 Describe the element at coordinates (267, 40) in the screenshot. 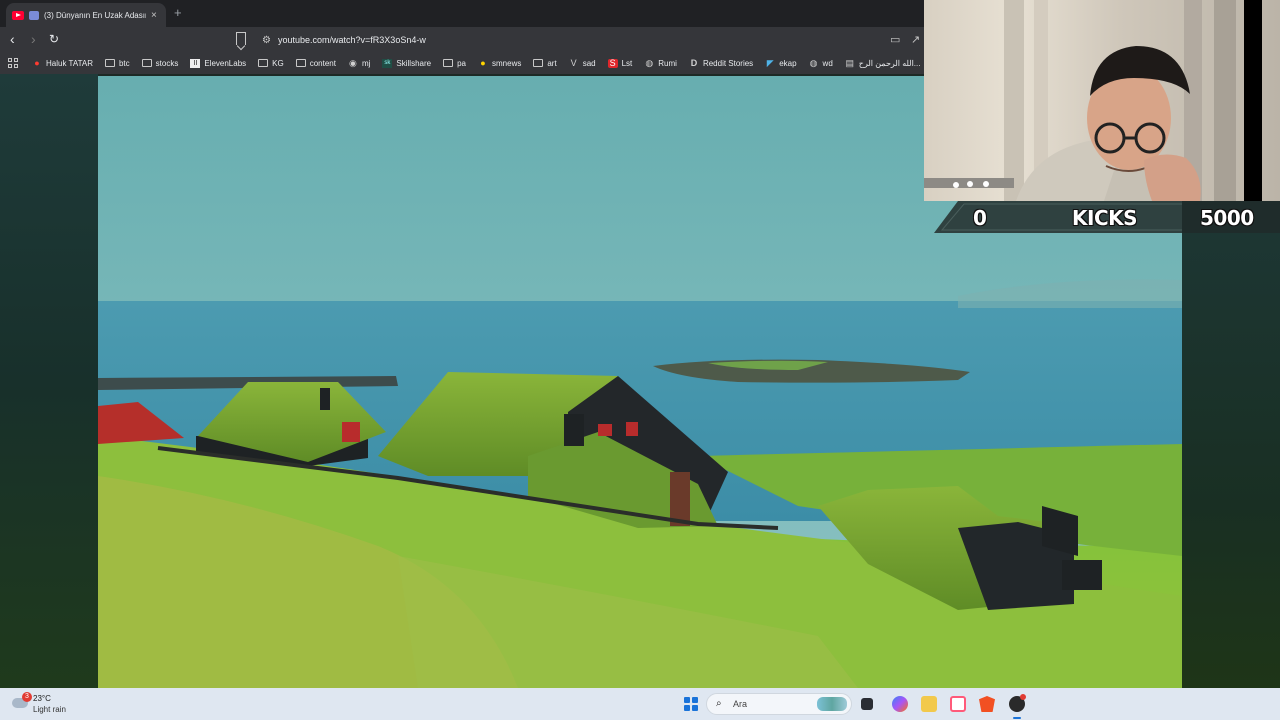

I see `site-settings-icon: ⚙` at that location.